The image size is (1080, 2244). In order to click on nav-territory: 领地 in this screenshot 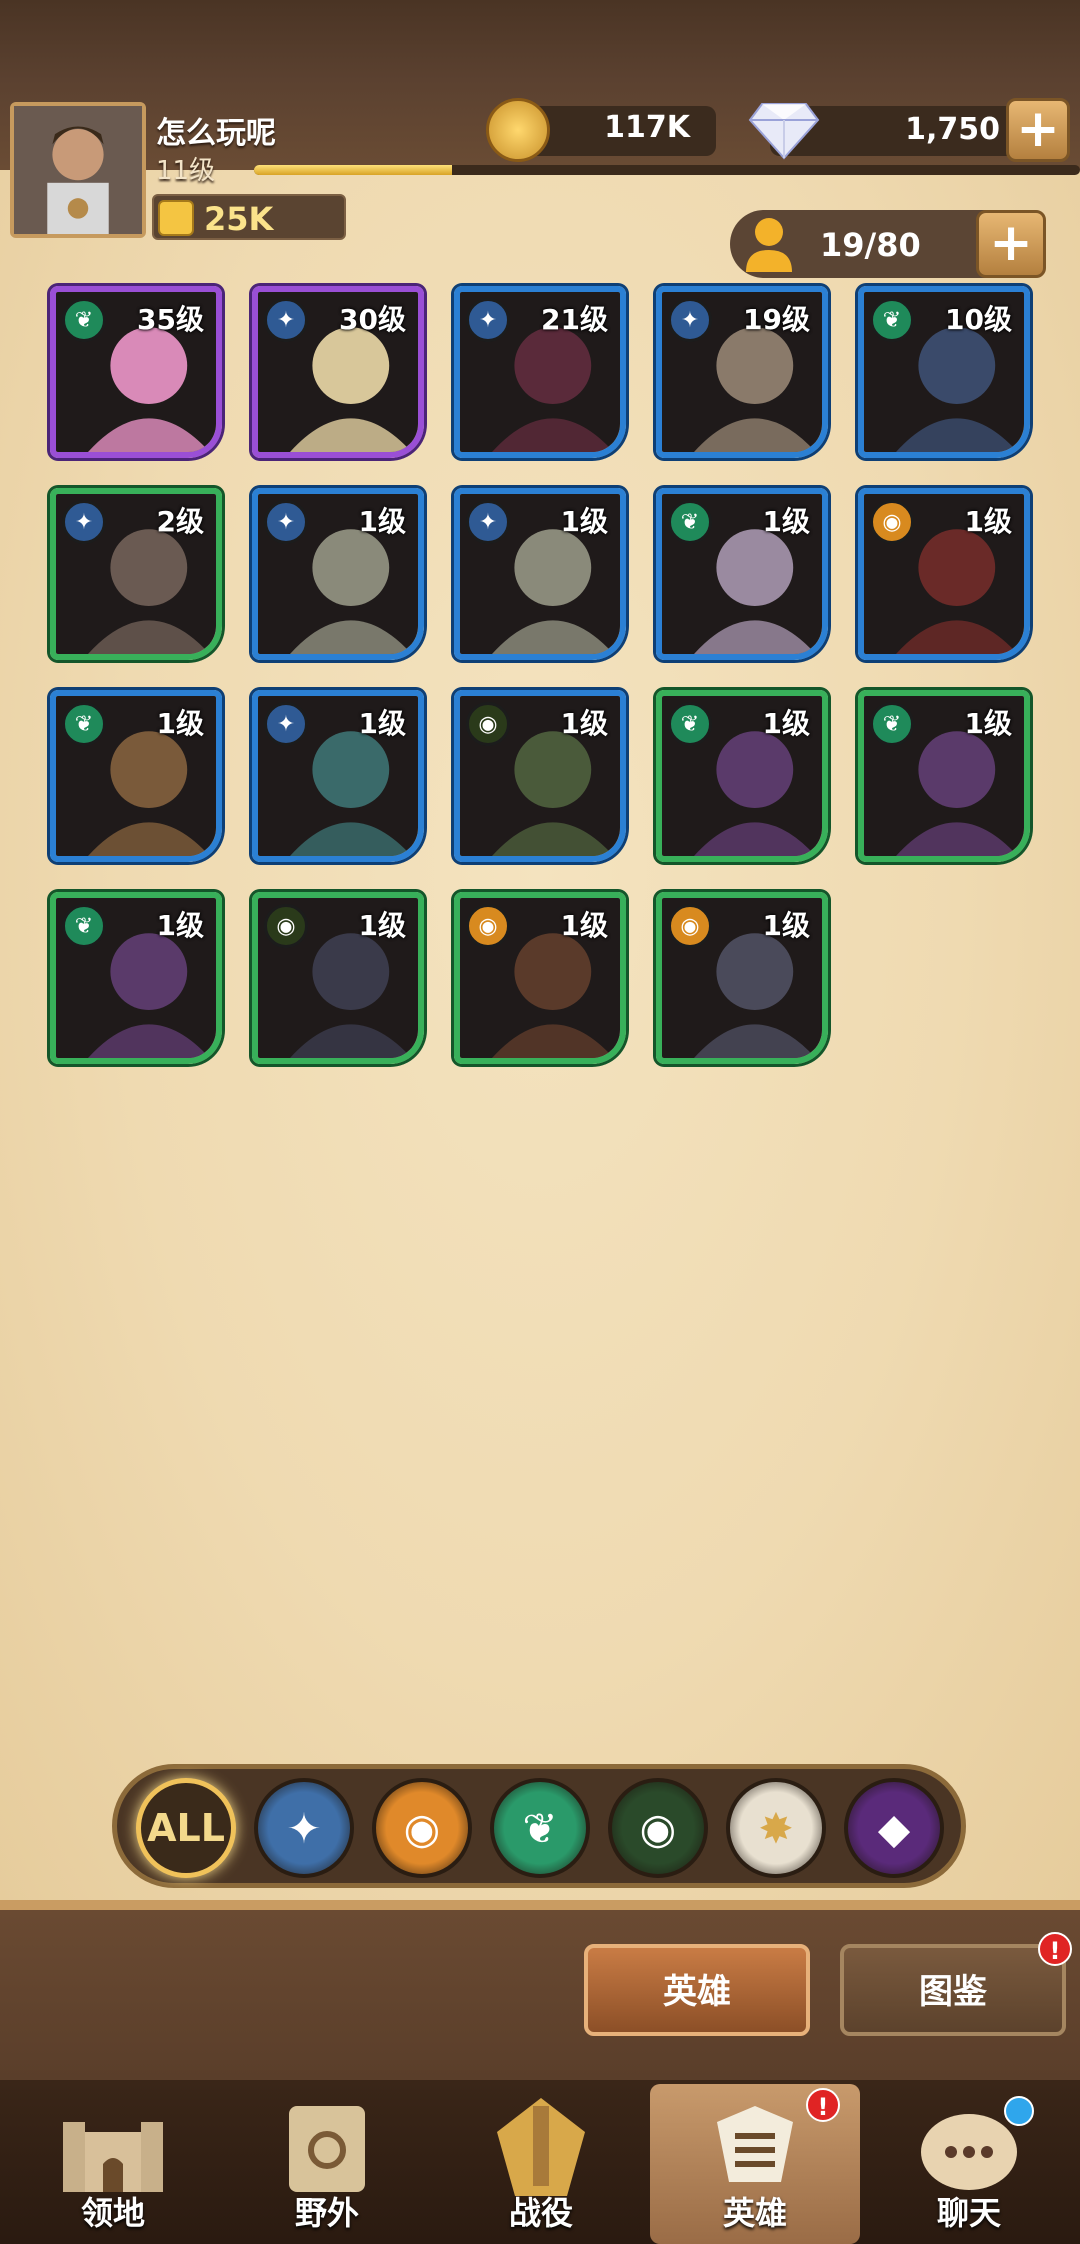, I will do `click(113, 2164)`.